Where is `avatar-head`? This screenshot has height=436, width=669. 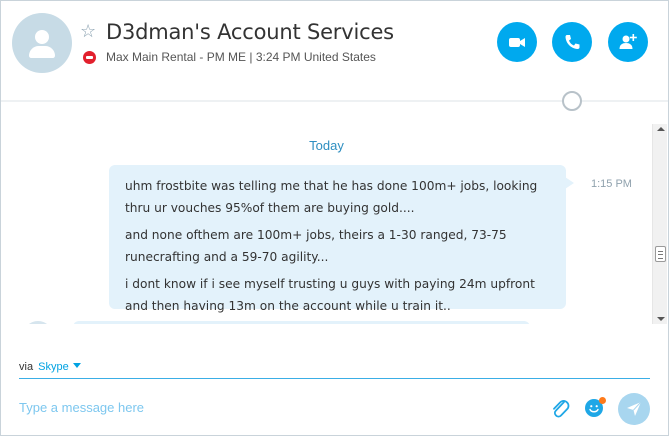
avatar-head is located at coordinates (42, 37).